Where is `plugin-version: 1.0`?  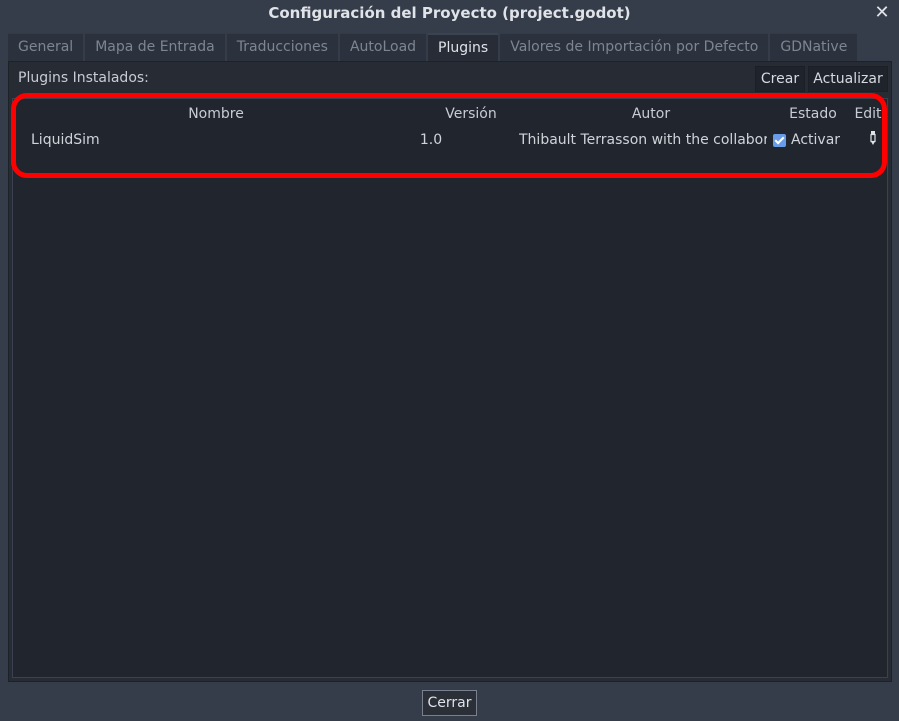
plugin-version: 1.0 is located at coordinates (431, 140).